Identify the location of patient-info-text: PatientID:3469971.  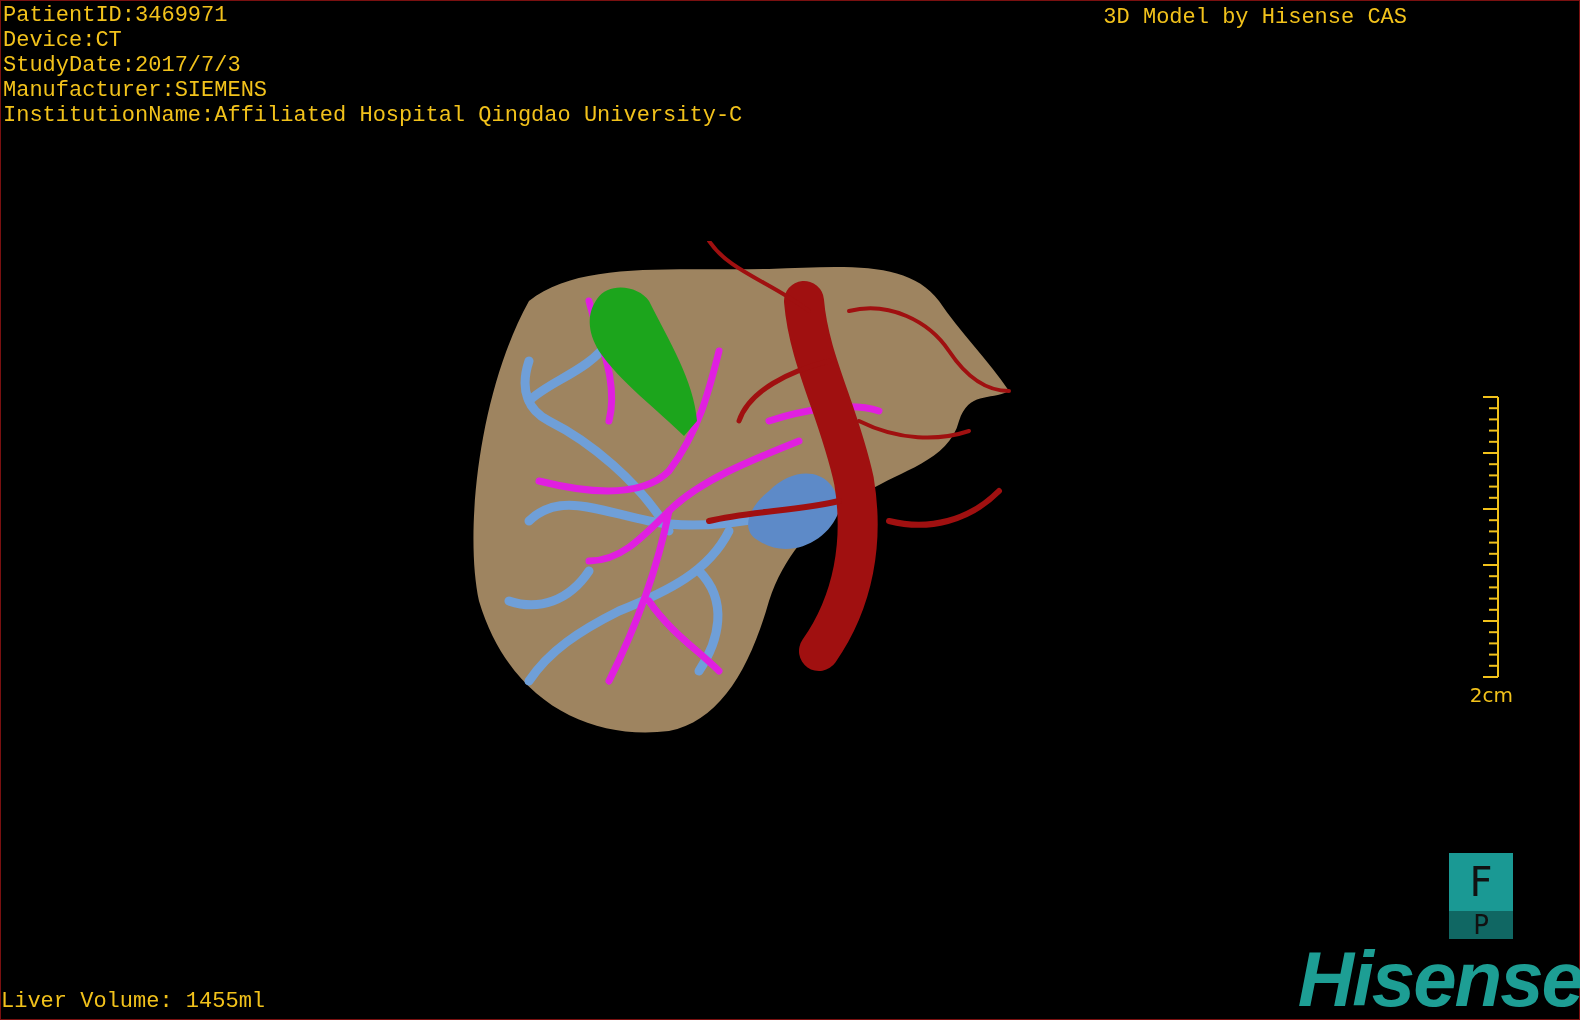
(116, 15).